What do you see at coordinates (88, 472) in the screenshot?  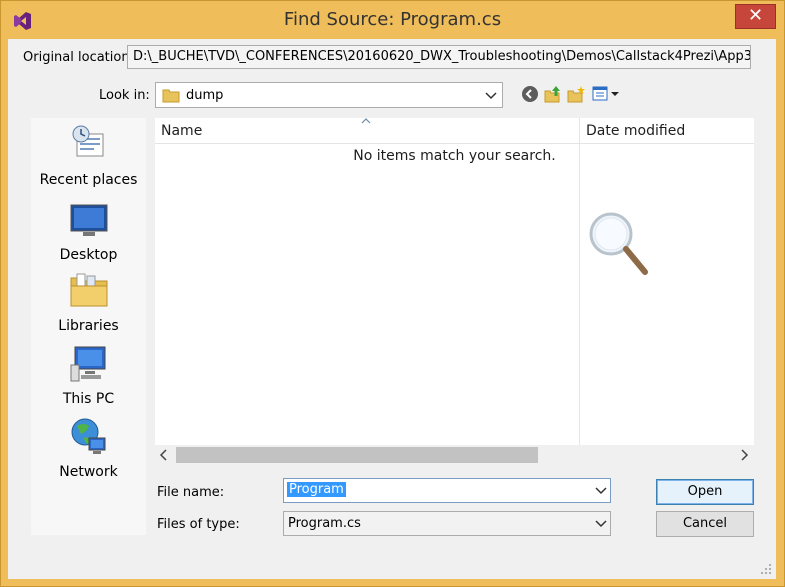 I see `place-label: Network` at bounding box center [88, 472].